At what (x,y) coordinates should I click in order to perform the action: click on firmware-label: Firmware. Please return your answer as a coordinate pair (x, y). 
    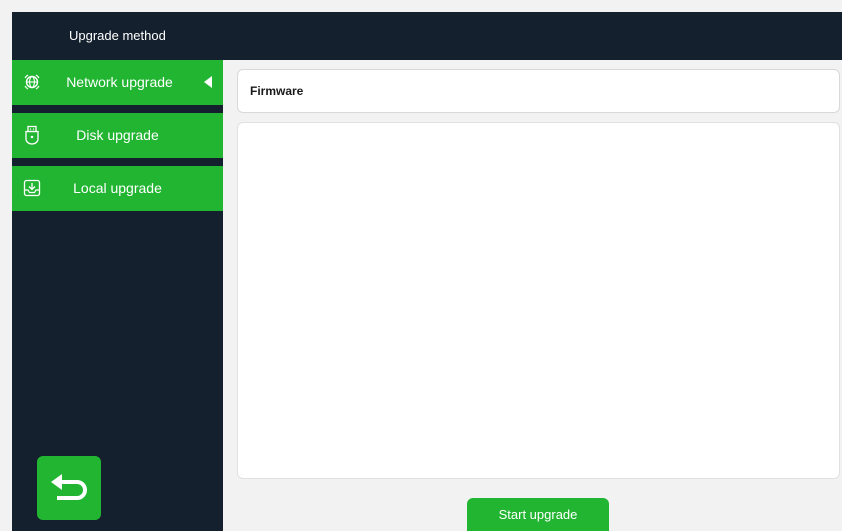
    Looking at the image, I should click on (277, 91).